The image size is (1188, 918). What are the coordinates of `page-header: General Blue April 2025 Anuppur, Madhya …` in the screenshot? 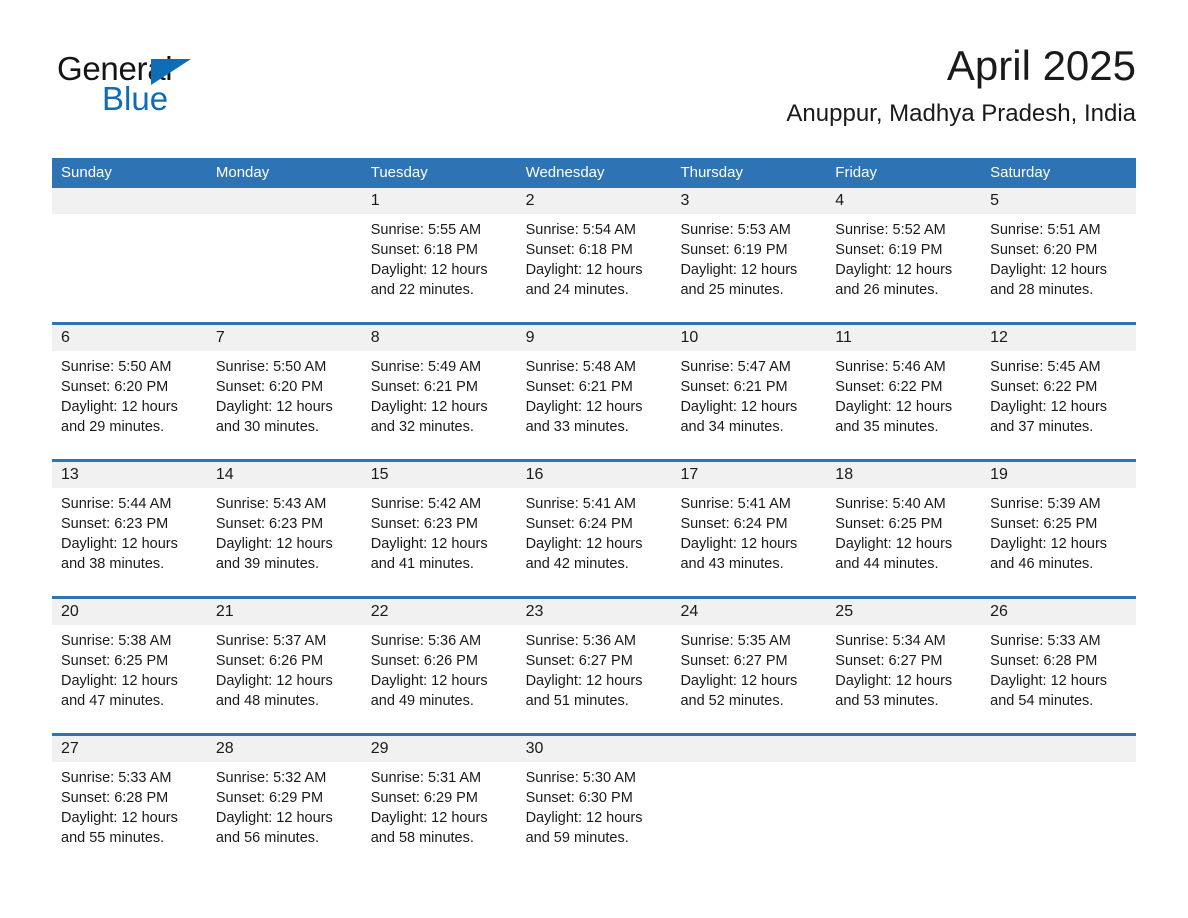 It's located at (594, 63).